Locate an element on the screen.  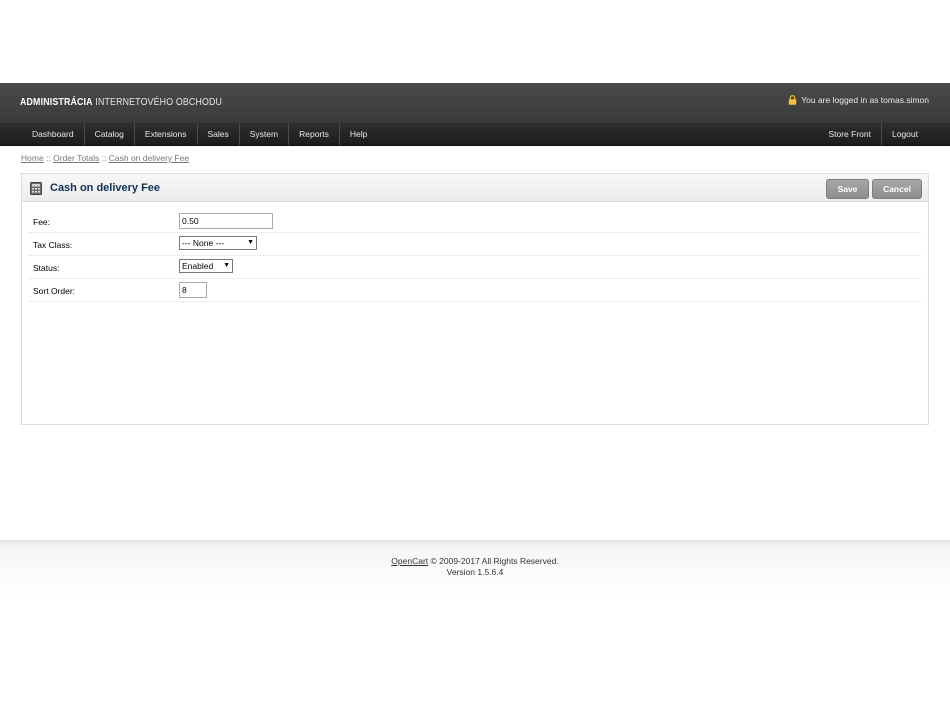
menu-item-help: Help is located at coordinates (357, 134).